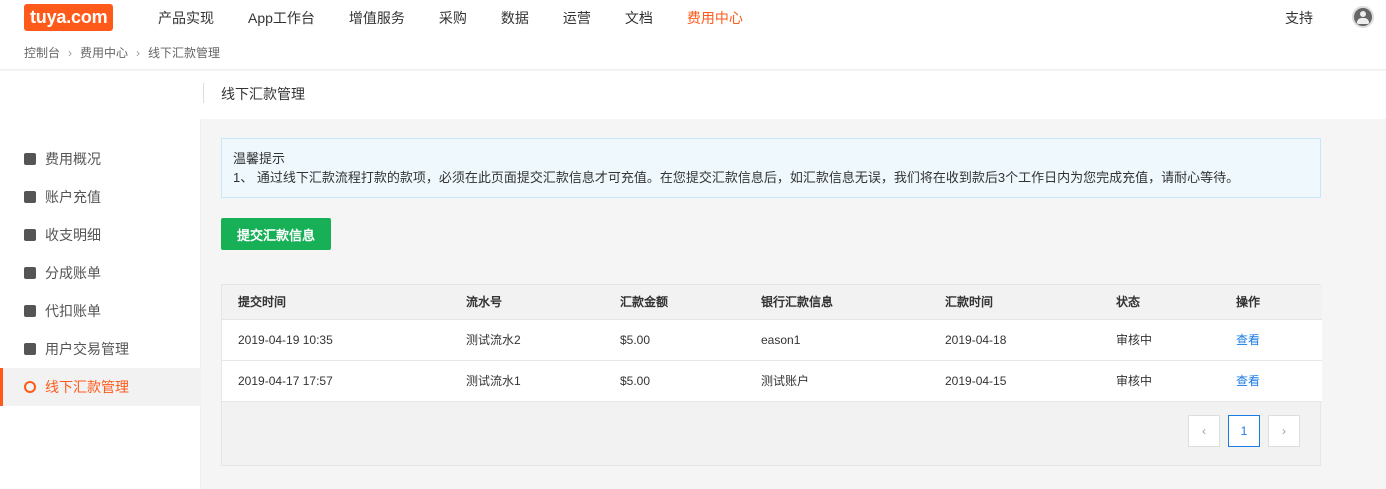 The height and width of the screenshot is (489, 1386). What do you see at coordinates (30, 273) in the screenshot?
I see `bill-icon` at bounding box center [30, 273].